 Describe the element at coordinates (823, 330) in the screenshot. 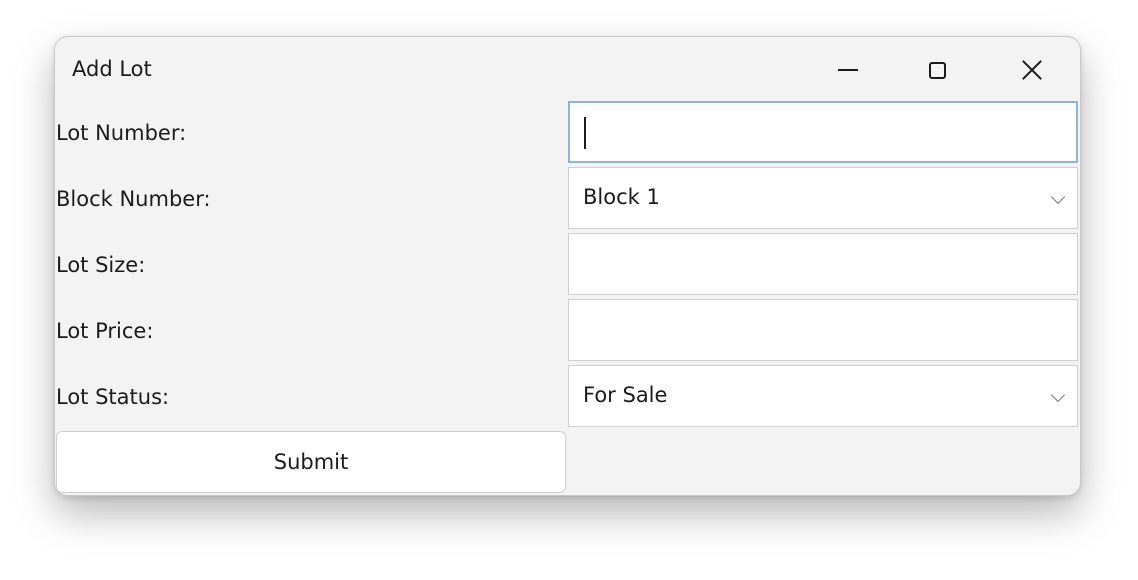

I see `lot-price-input` at that location.